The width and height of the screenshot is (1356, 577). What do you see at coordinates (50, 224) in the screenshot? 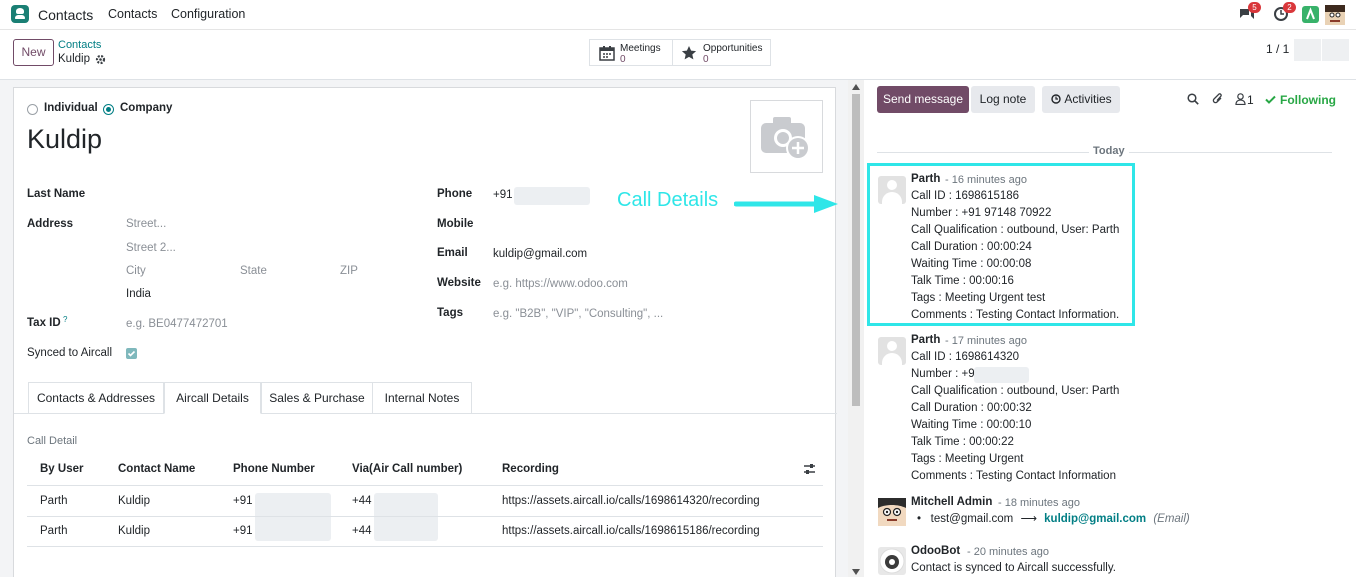
I see `address-label: Address` at bounding box center [50, 224].